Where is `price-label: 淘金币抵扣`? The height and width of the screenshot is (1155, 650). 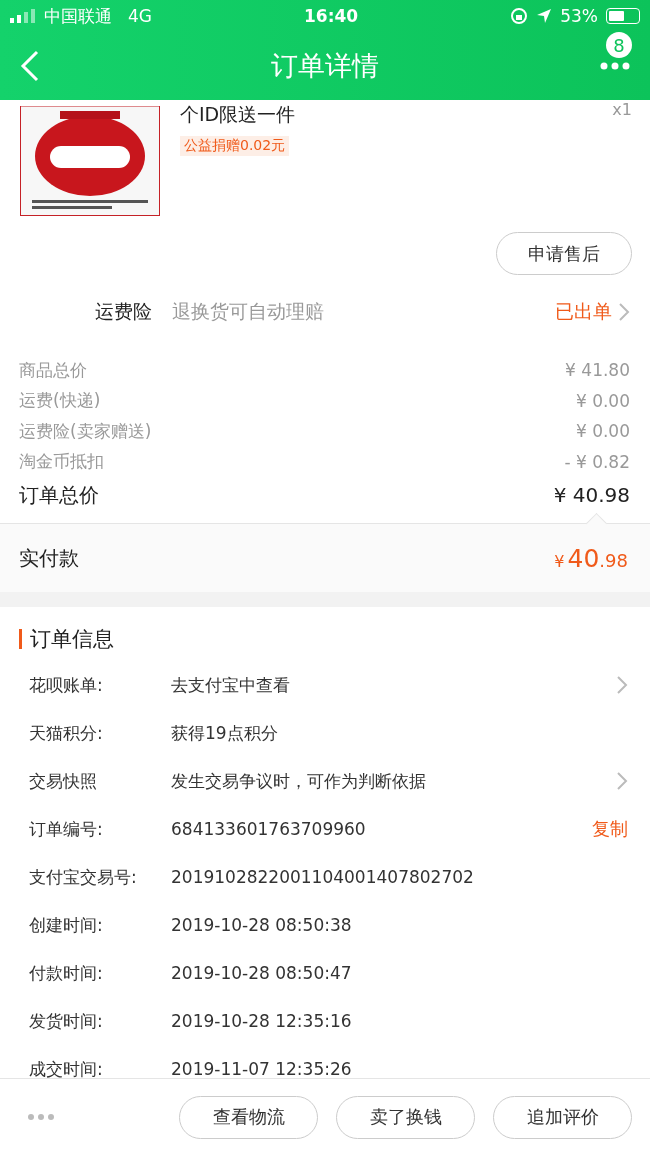
price-label: 淘金币抵扣 is located at coordinates (61, 462).